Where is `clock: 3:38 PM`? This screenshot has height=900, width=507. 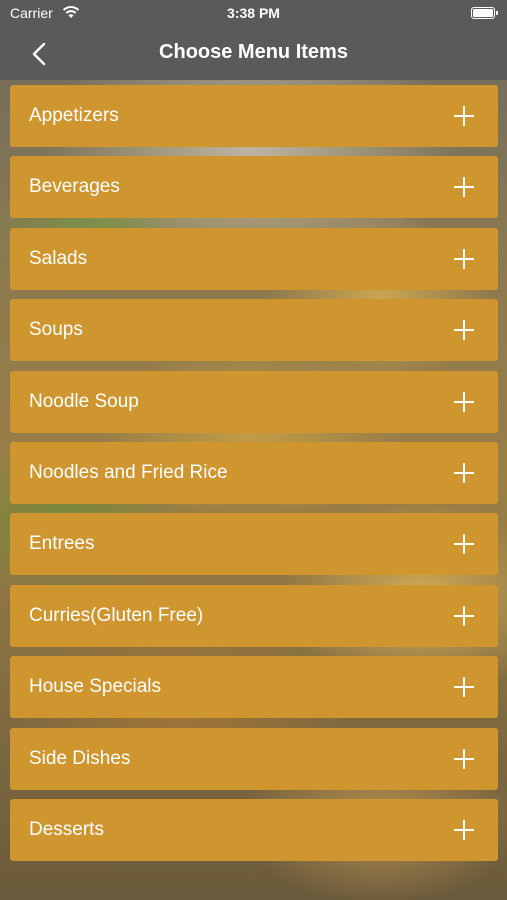
clock: 3:38 PM is located at coordinates (253, 13).